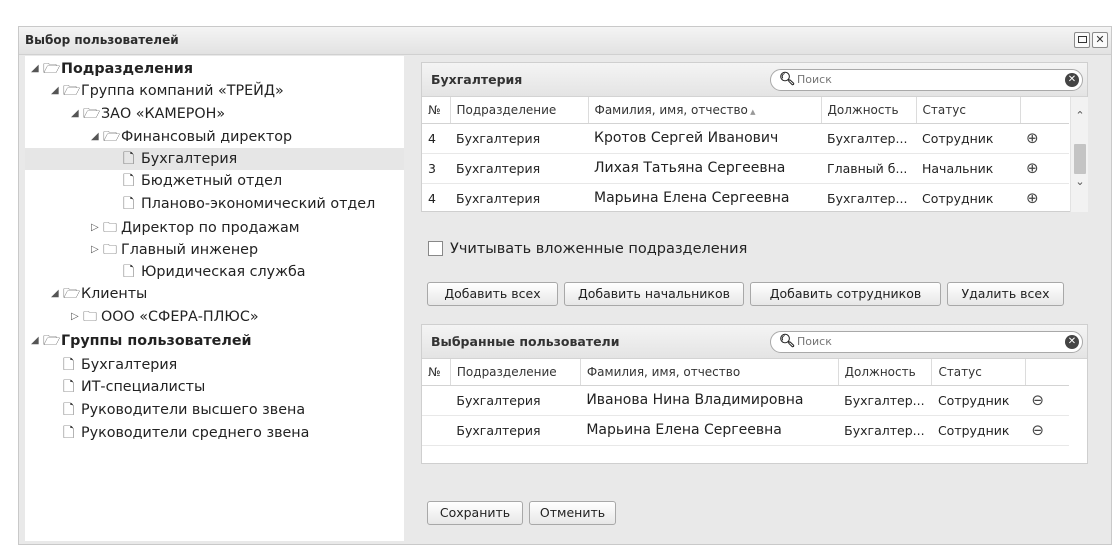 Image resolution: width=1118 pixels, height=545 pixels. Describe the element at coordinates (92, 114) in the screenshot. I see `folder-open-icon: 🗁` at that location.